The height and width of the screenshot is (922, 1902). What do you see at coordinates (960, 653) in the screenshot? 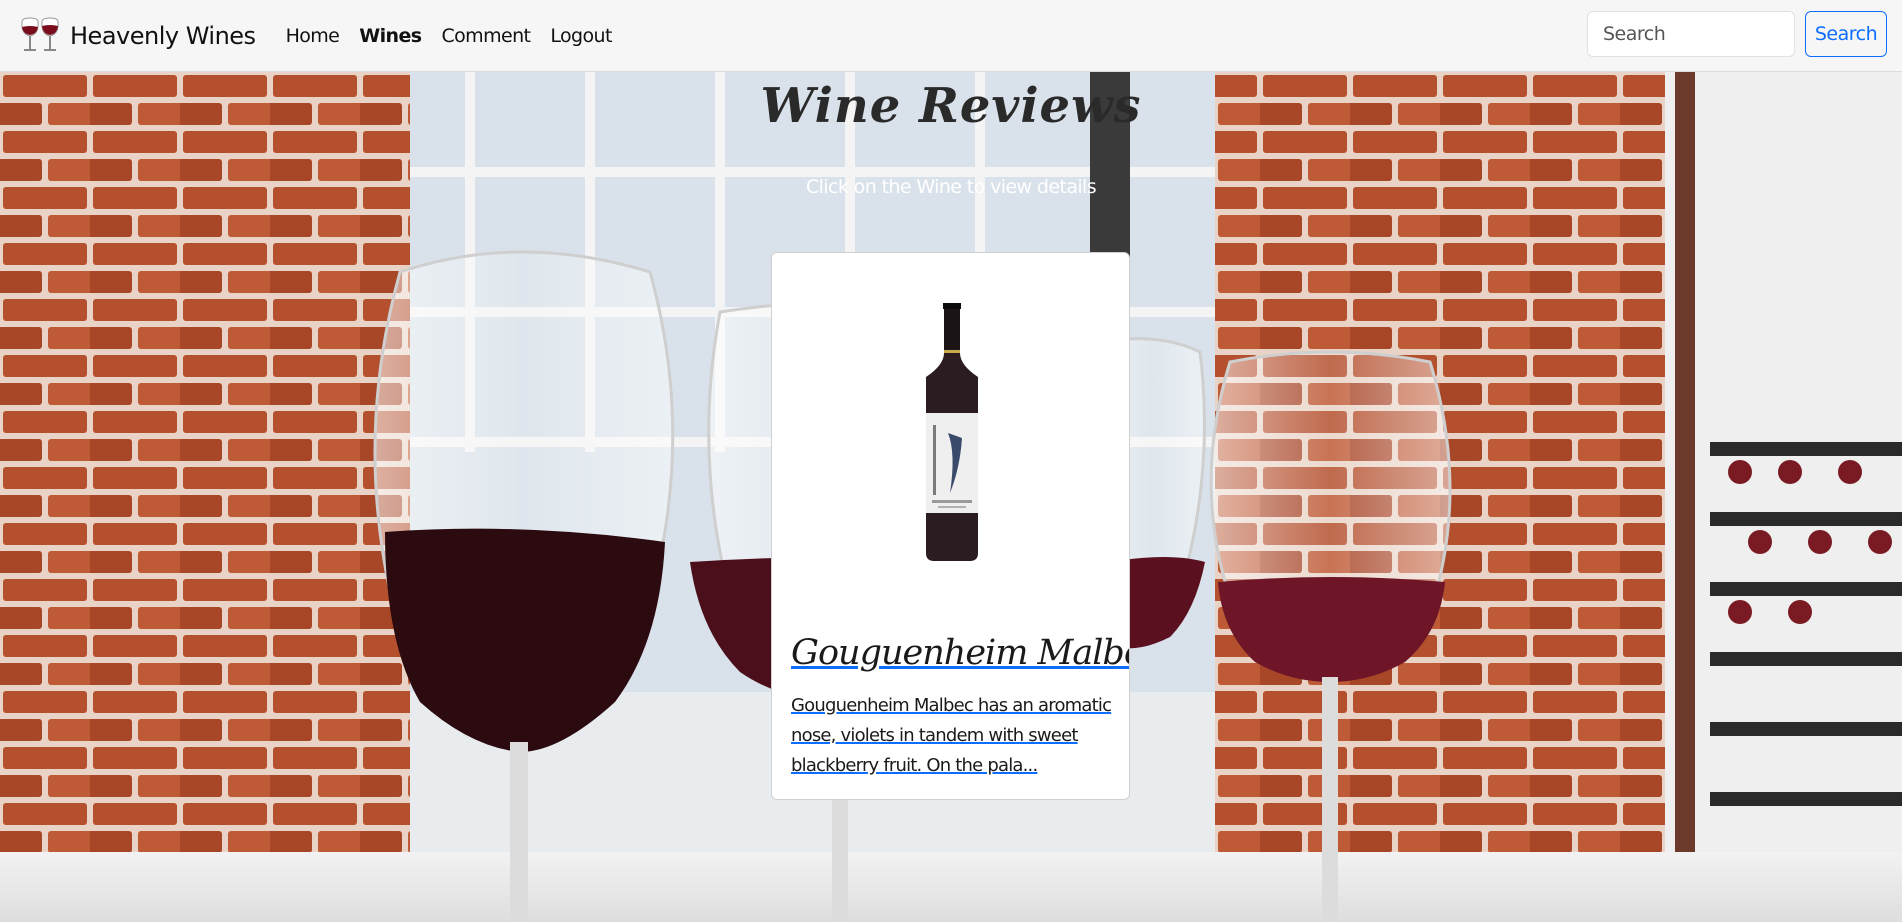
I see `wine-card-title: Gouguenheim Malbec` at bounding box center [960, 653].